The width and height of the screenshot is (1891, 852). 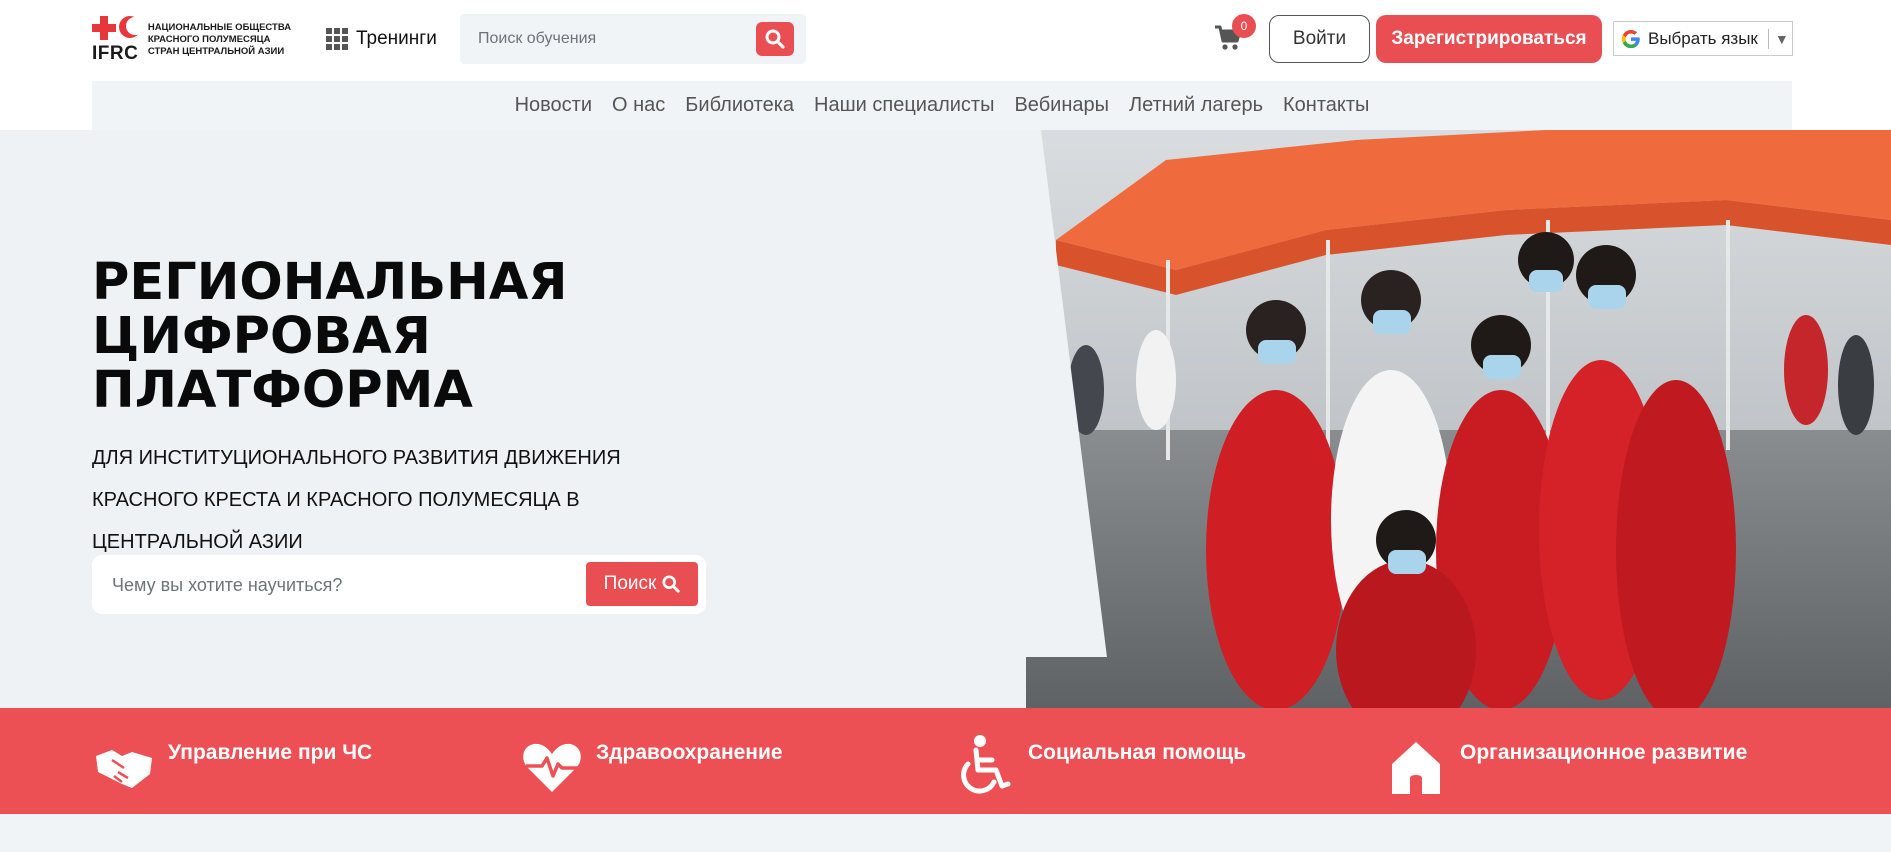 What do you see at coordinates (1630, 38) in the screenshot?
I see `google-icon` at bounding box center [1630, 38].